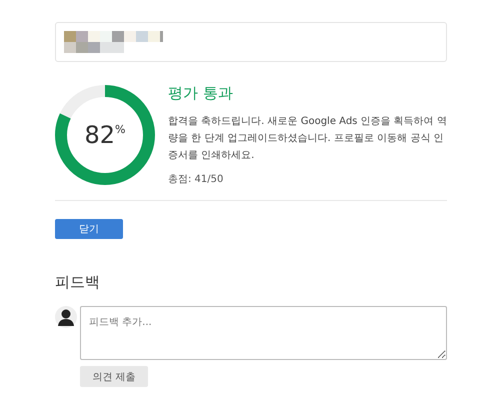 This screenshot has height=410, width=500. Describe the element at coordinates (307, 139) in the screenshot. I see `result-message: 합격을 축하드립니다. 새로운 Google Ads 인증을 획득하여 역량을 한 단계 업그레이드하셨습니다. 프로필로 이동해 공식 인증서를 인쇄하세요.` at that location.